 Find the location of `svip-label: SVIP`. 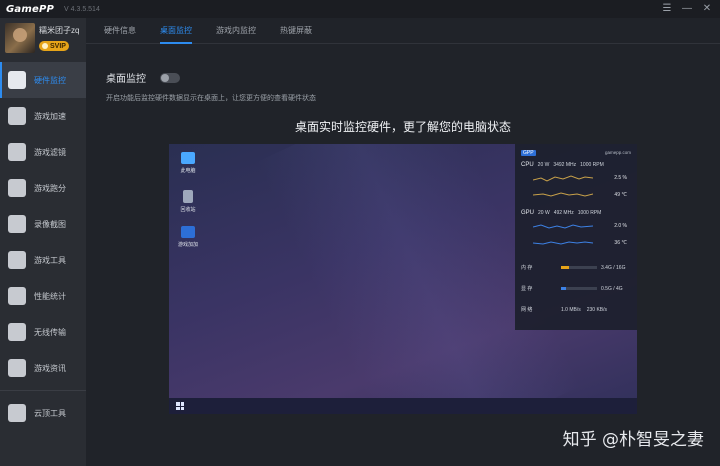

svip-label: SVIP is located at coordinates (58, 46).